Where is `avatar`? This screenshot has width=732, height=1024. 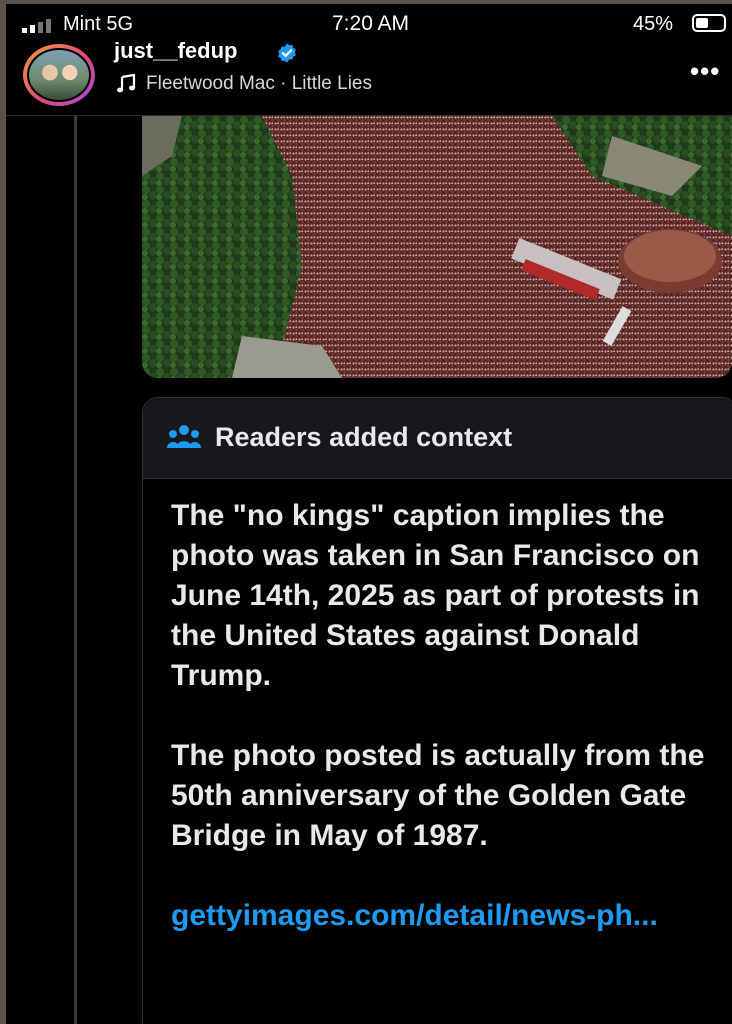
avatar is located at coordinates (59, 75).